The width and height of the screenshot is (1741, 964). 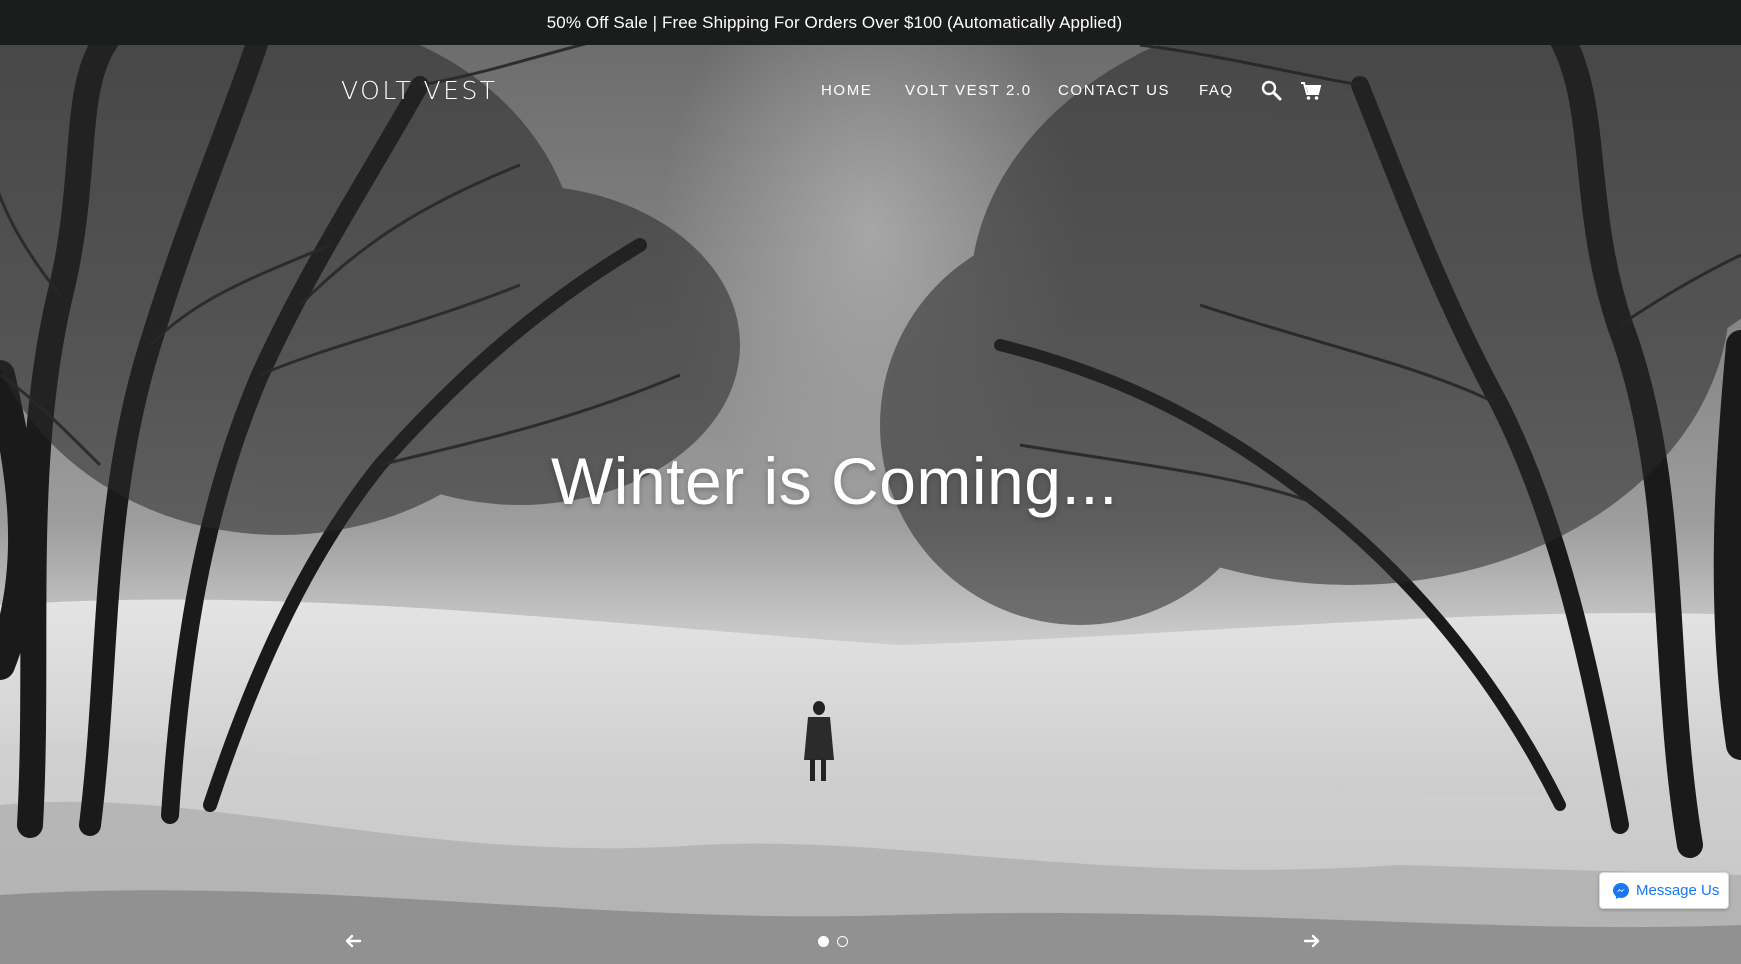 I want to click on messenger-icon, so click(x=1621, y=890).